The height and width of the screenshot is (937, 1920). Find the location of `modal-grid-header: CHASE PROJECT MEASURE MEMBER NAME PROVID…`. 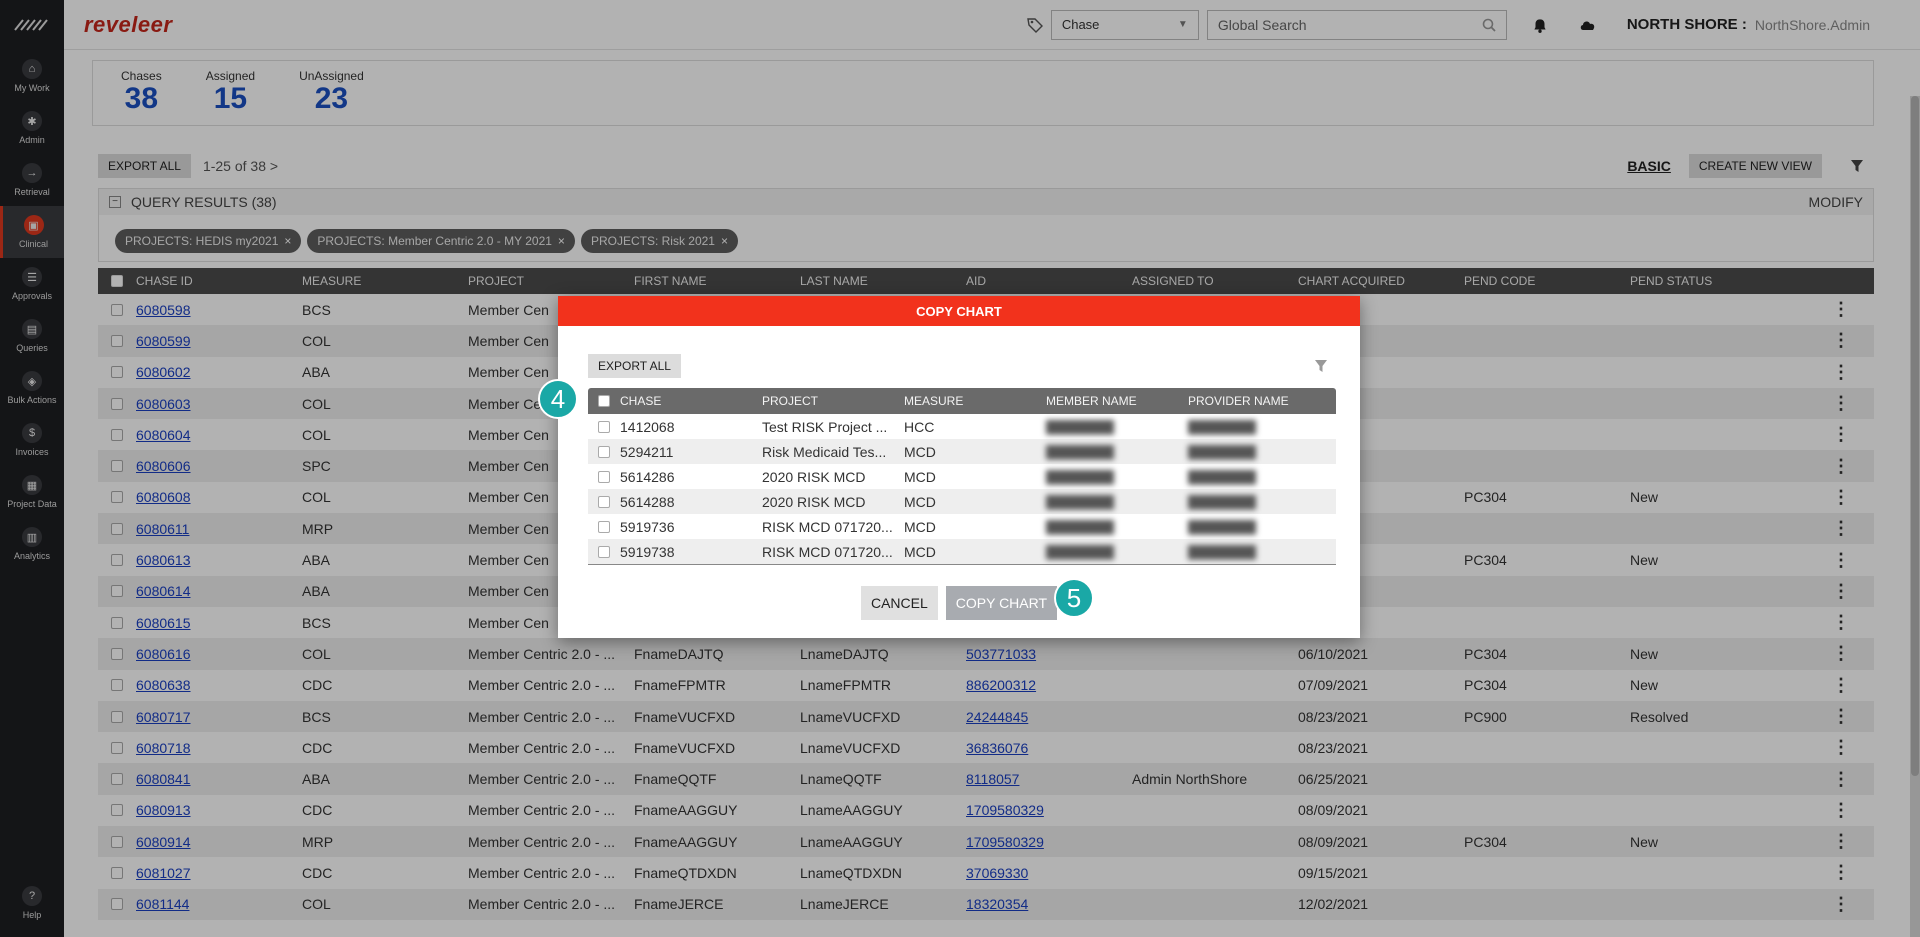

modal-grid-header: CHASE PROJECT MEASURE MEMBER NAME PROVID… is located at coordinates (962, 401).